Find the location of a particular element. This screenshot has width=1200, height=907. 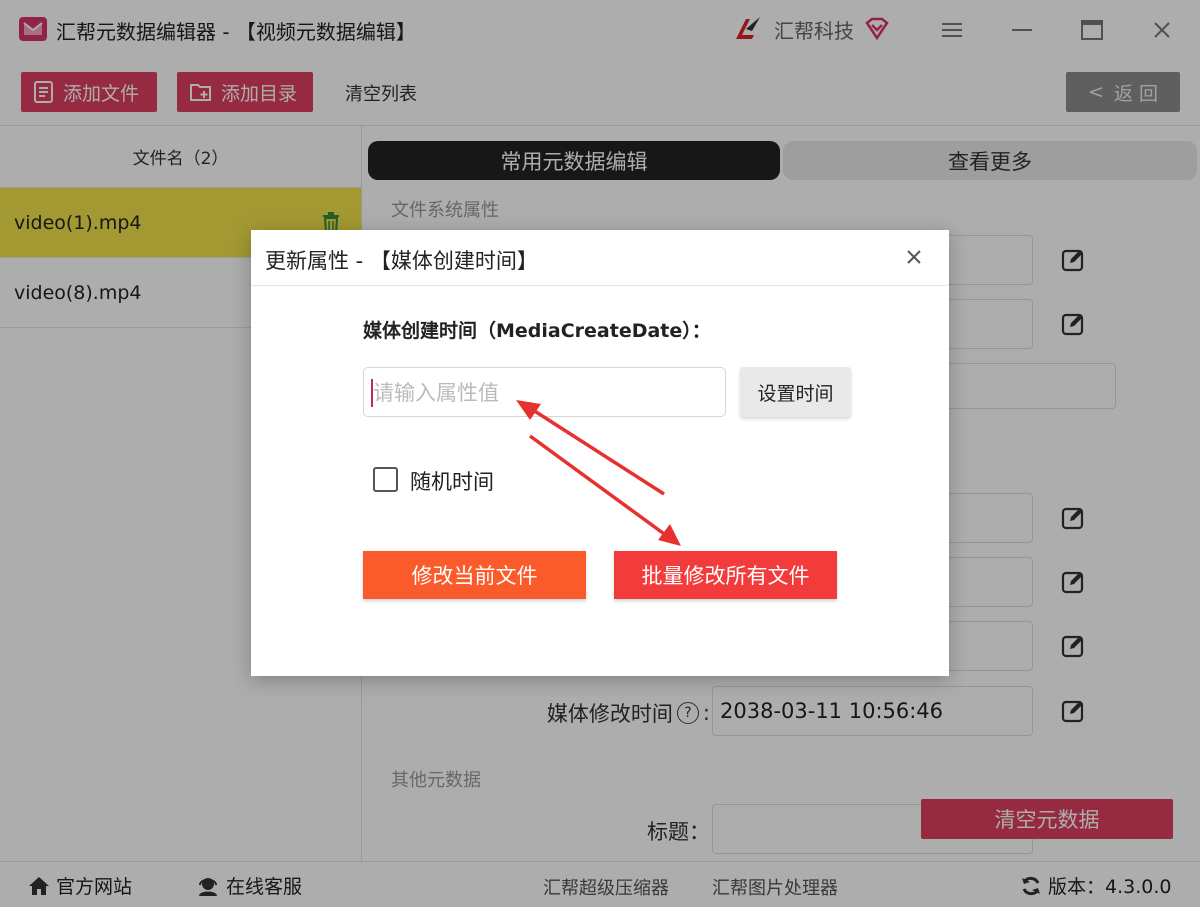

input-placeholder: 请输入属性值 is located at coordinates (436, 393).